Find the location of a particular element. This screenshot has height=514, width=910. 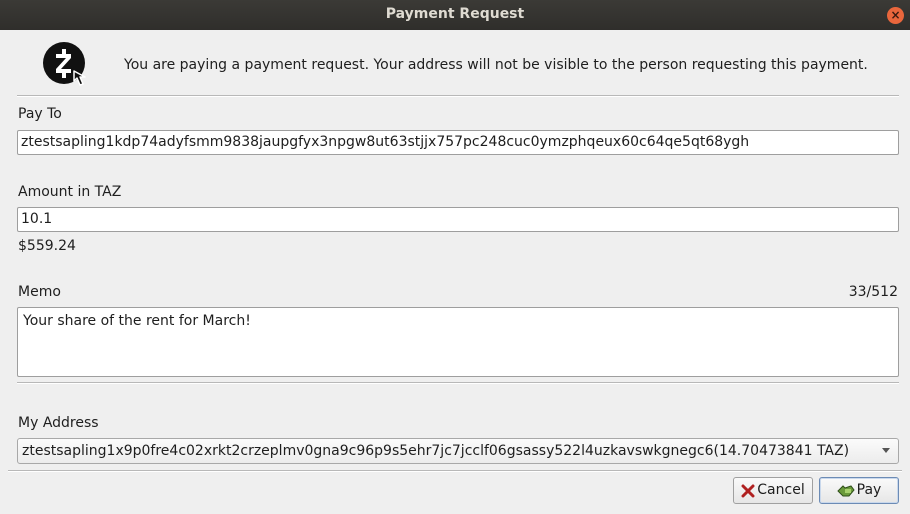

my-address-label: My Address is located at coordinates (58, 423).